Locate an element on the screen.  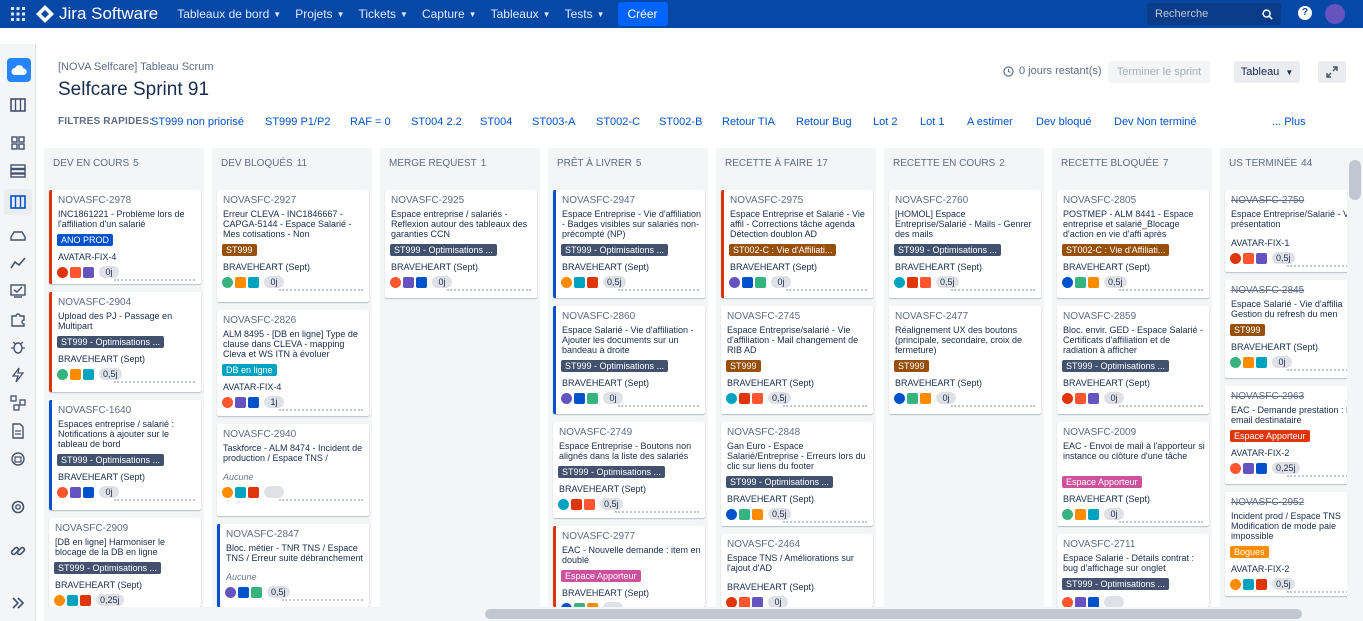
issue-key: NOVASFC-2711 is located at coordinates (1099, 544).